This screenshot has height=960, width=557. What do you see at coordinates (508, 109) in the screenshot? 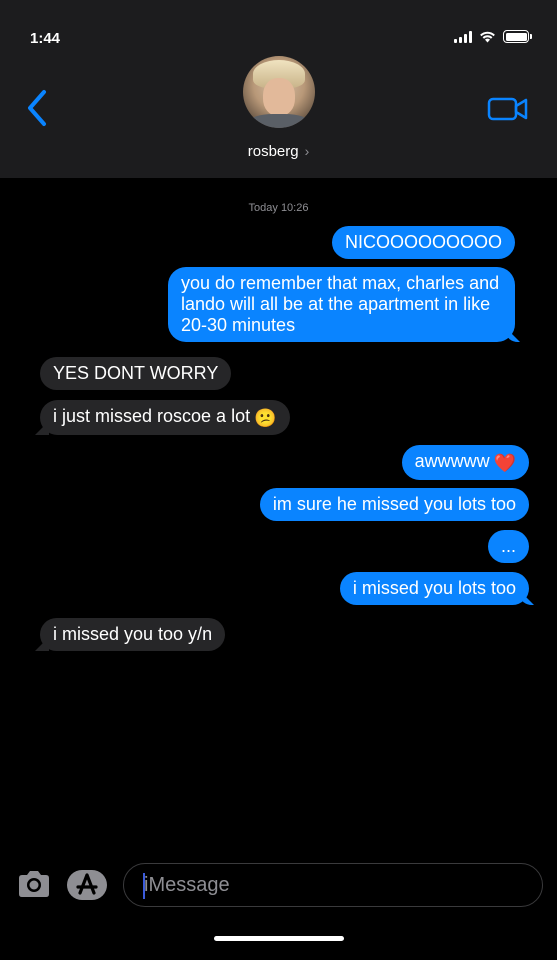
I see `video-camera-icon` at bounding box center [508, 109].